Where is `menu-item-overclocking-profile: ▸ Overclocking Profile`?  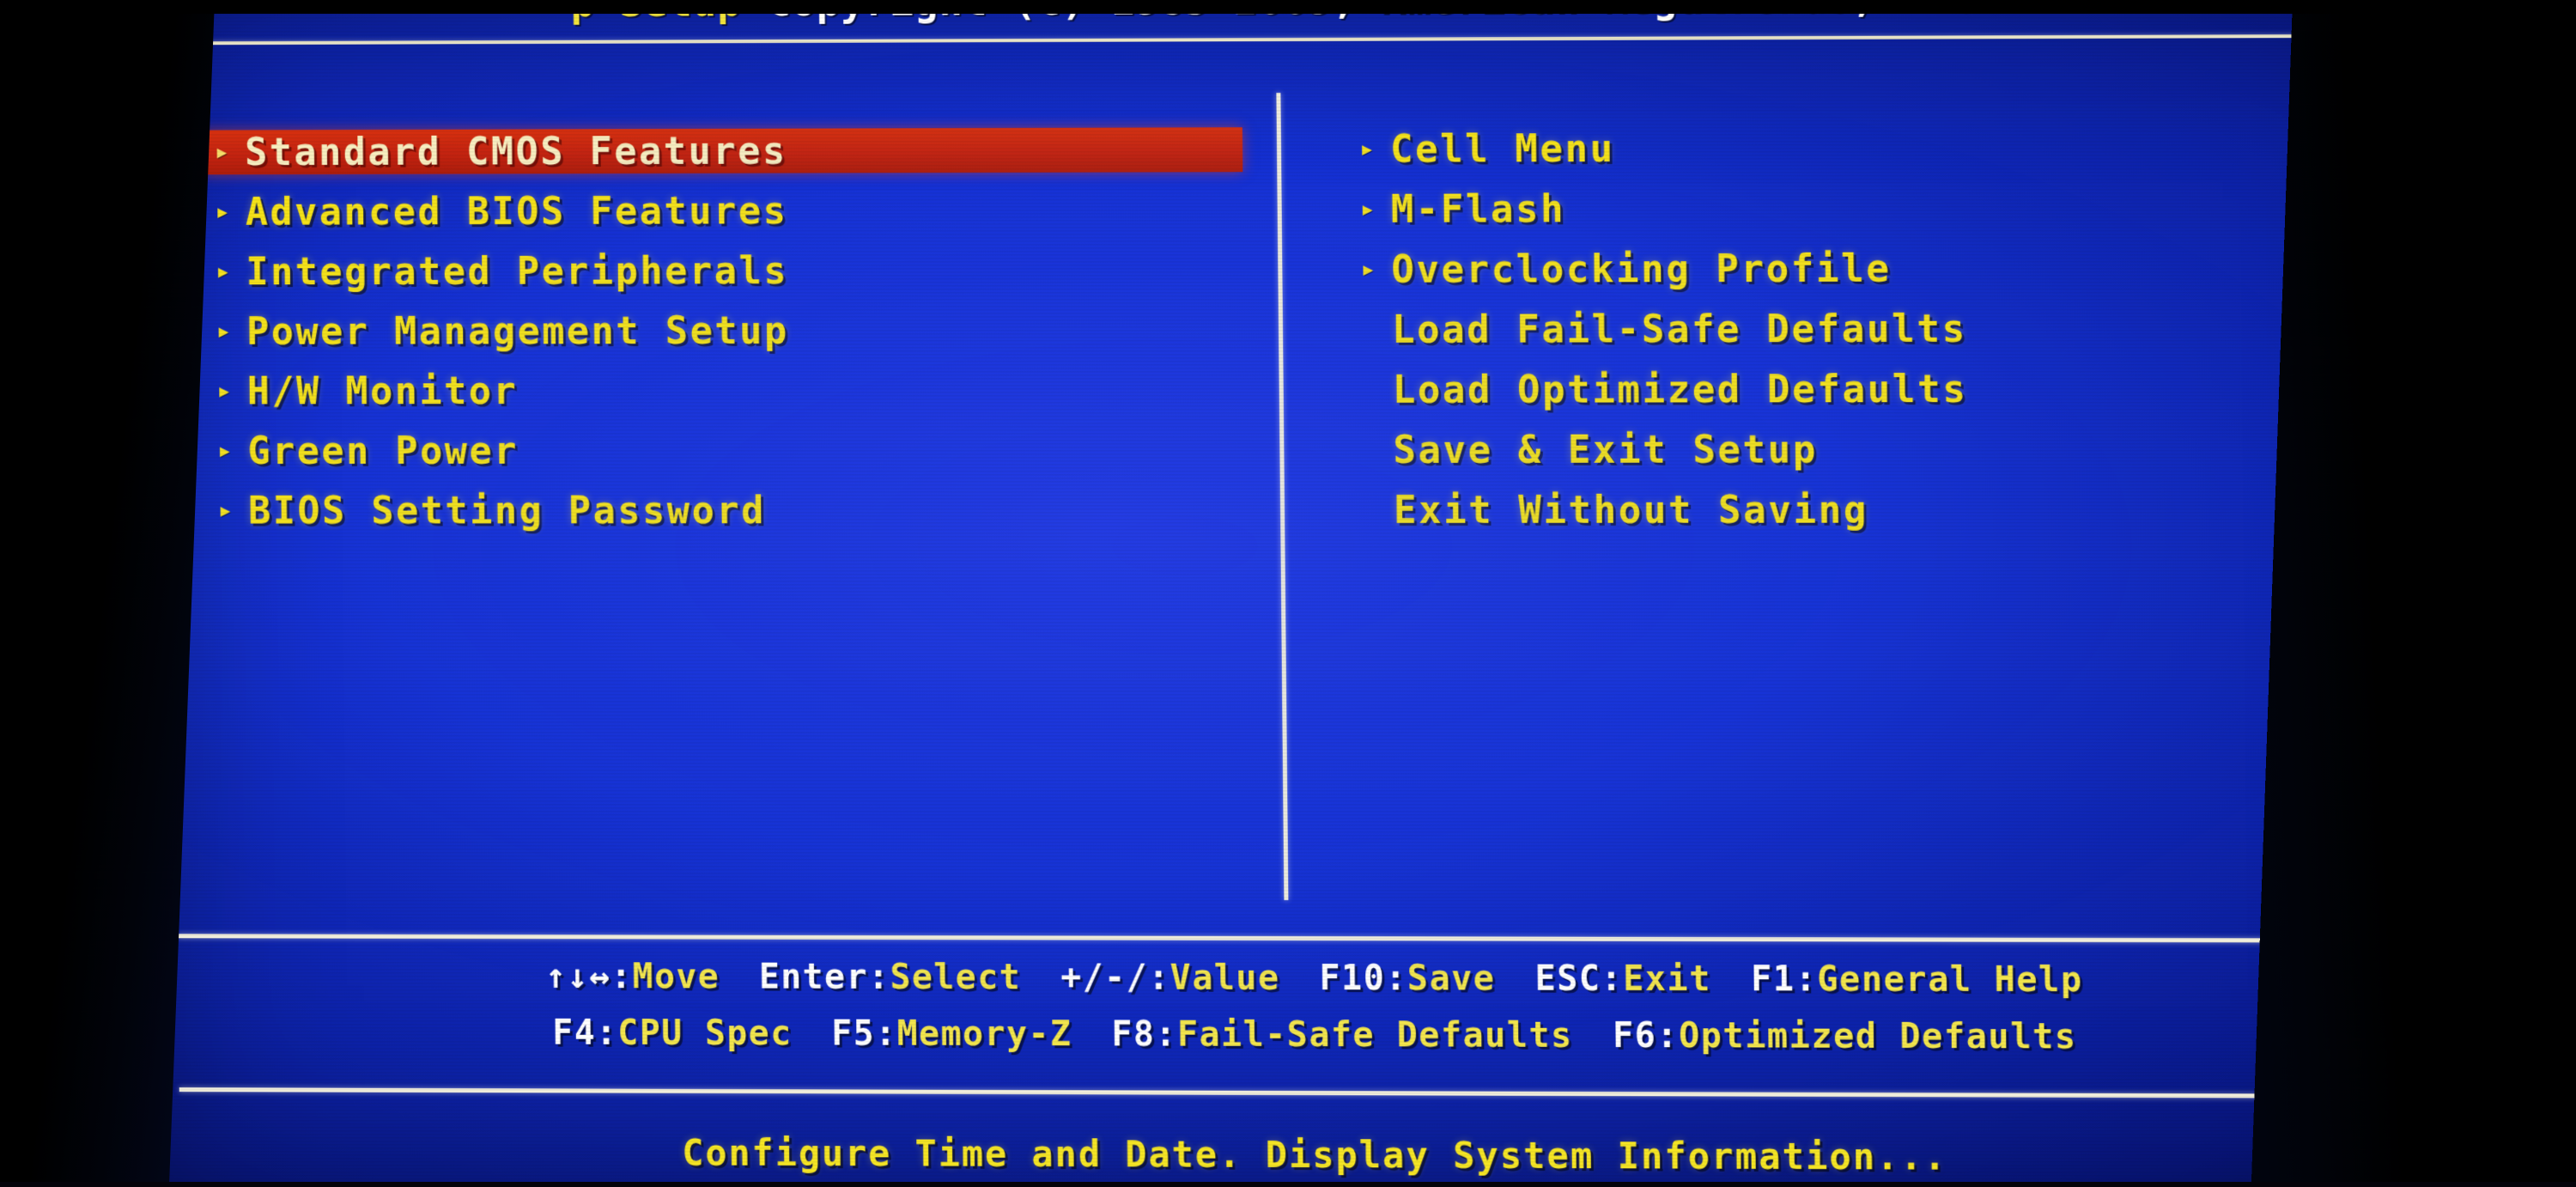 menu-item-overclocking-profile: ▸ Overclocking Profile is located at coordinates (1857, 268).